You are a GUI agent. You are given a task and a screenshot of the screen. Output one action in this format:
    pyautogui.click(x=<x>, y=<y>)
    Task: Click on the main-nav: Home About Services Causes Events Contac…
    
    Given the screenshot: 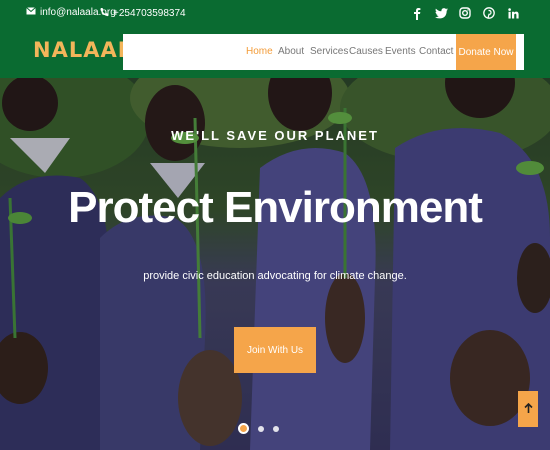 What is the action you would take?
    pyautogui.click(x=323, y=52)
    